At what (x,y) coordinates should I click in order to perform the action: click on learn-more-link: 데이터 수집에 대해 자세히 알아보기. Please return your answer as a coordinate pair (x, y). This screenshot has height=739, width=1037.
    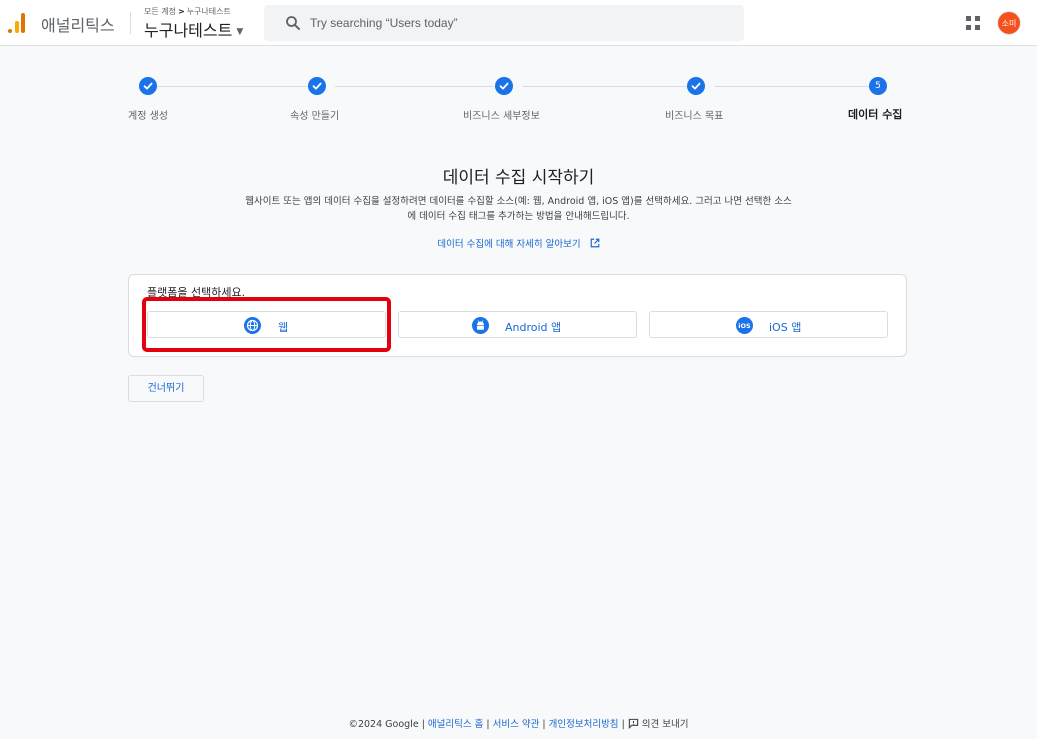
    Looking at the image, I should click on (508, 244).